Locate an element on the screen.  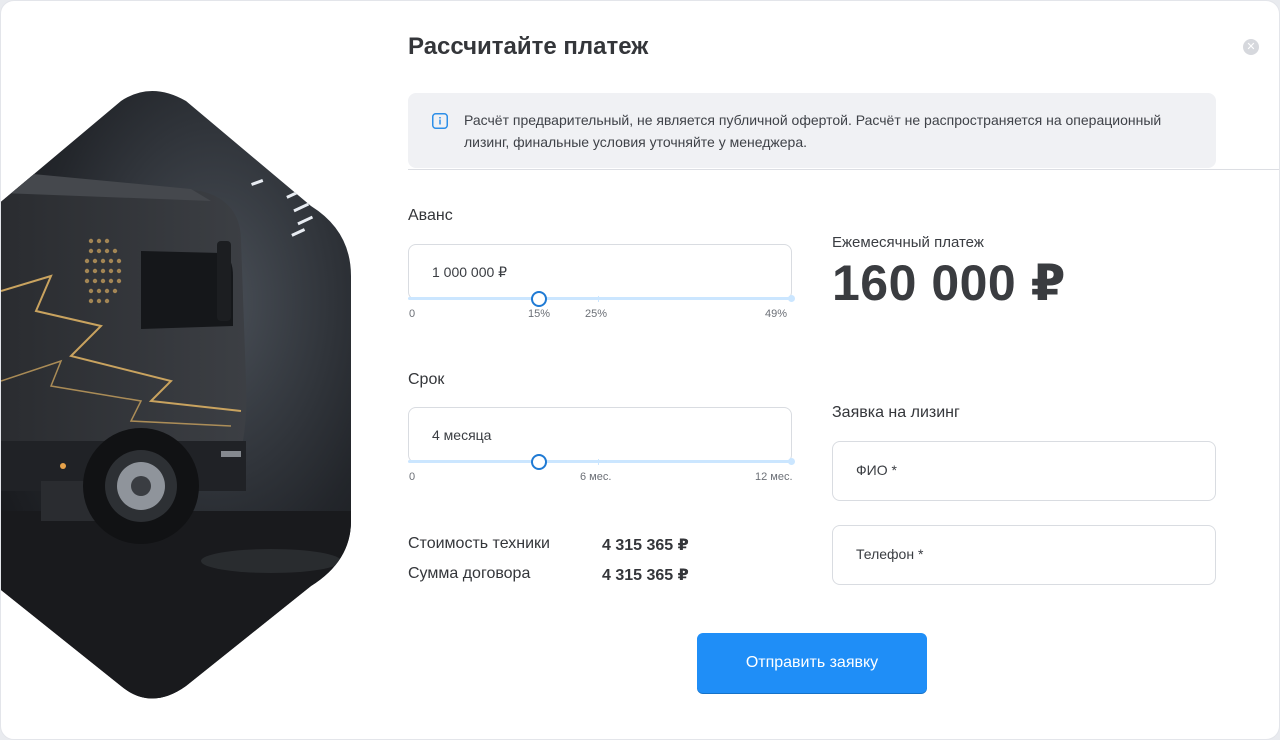
term-scale-6: 6 мес. is located at coordinates (596, 477).